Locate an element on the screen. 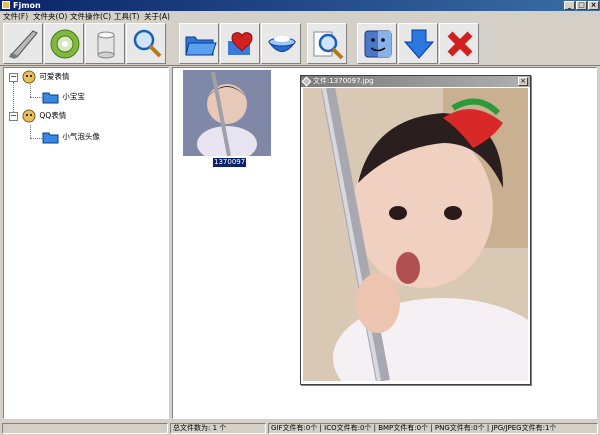  search-doc-icon is located at coordinates (328, 45).